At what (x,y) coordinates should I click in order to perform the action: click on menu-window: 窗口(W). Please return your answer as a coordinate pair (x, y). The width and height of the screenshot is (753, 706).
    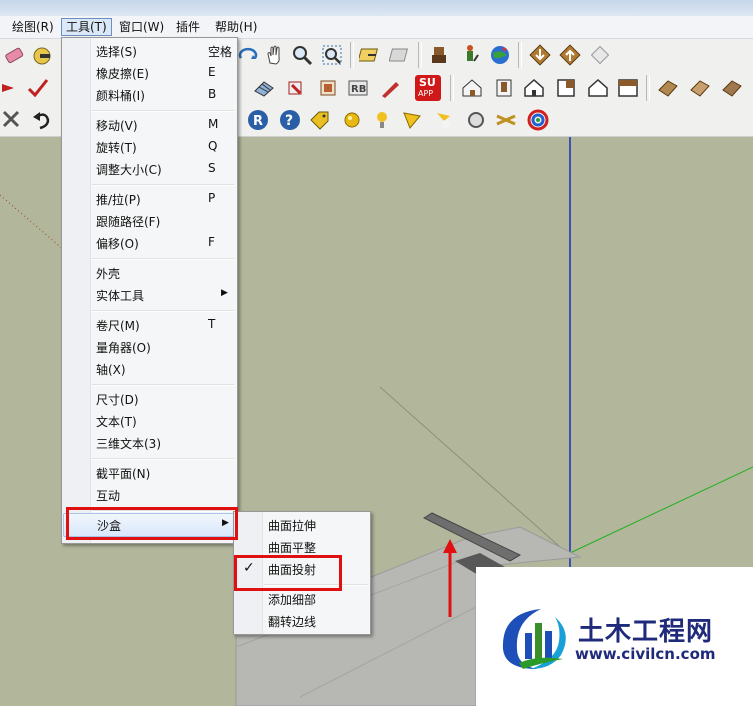
    Looking at the image, I should click on (141, 27).